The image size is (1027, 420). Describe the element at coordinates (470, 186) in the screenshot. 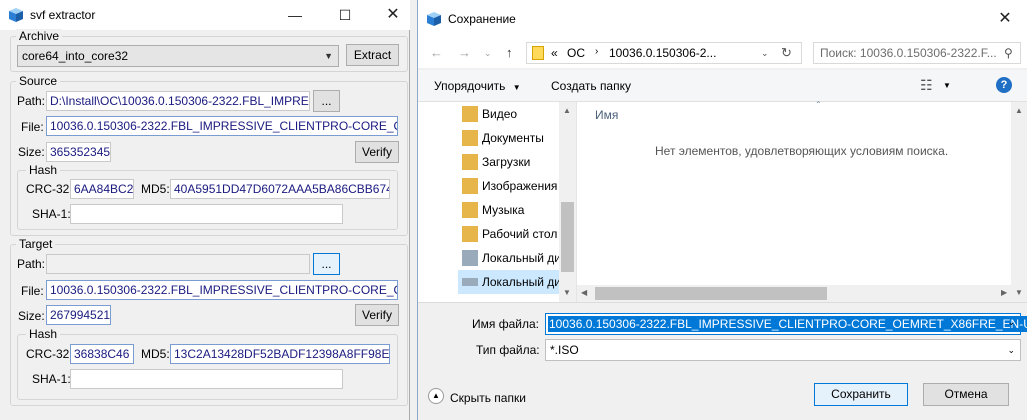

I see `pictures-folder-icon` at that location.